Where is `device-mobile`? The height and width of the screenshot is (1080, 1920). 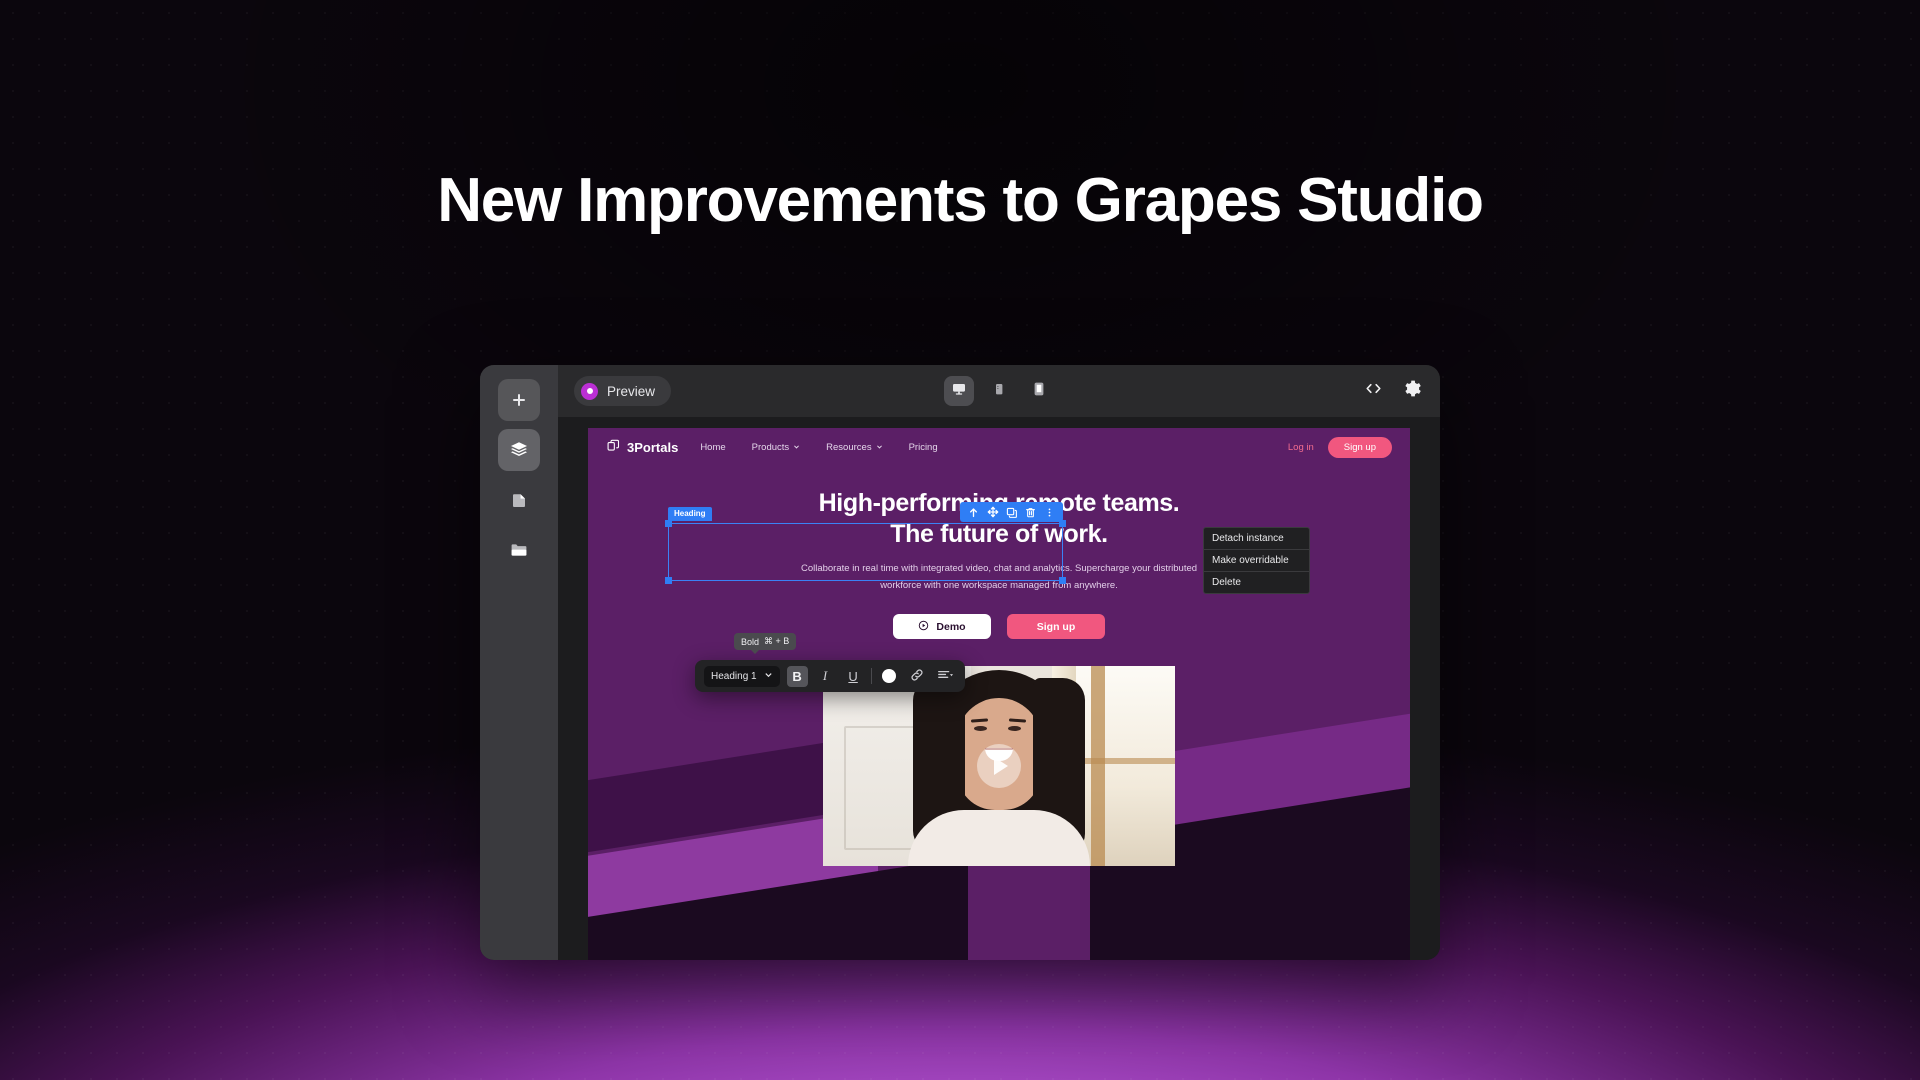 device-mobile is located at coordinates (999, 391).